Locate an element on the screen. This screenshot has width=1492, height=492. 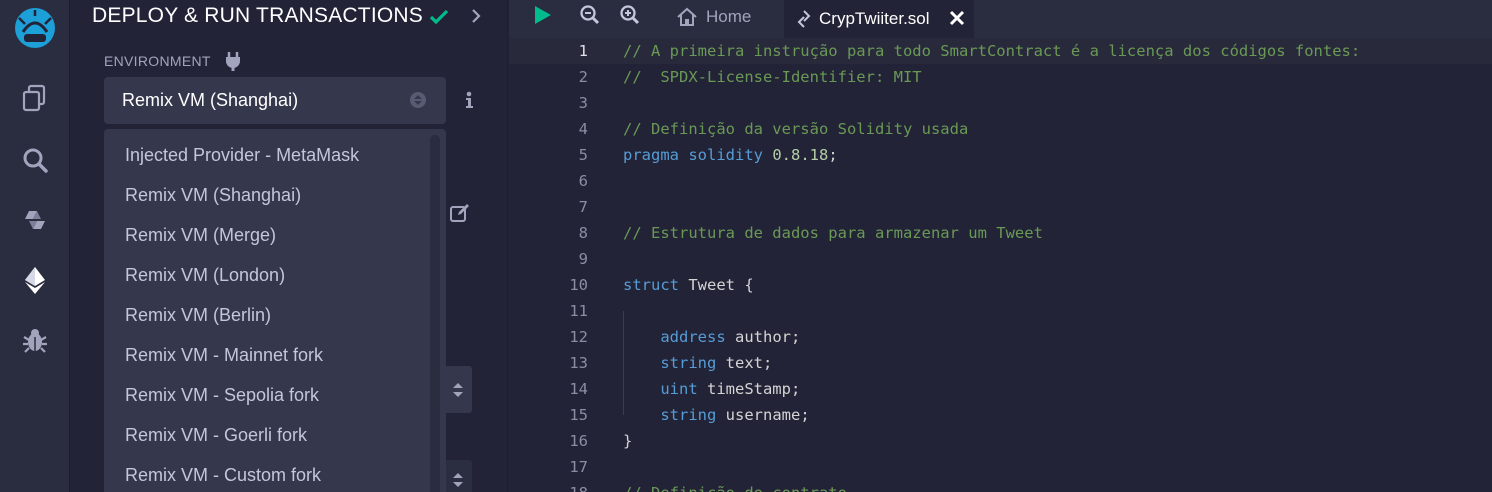
code-line: 6 is located at coordinates (1000, 181).